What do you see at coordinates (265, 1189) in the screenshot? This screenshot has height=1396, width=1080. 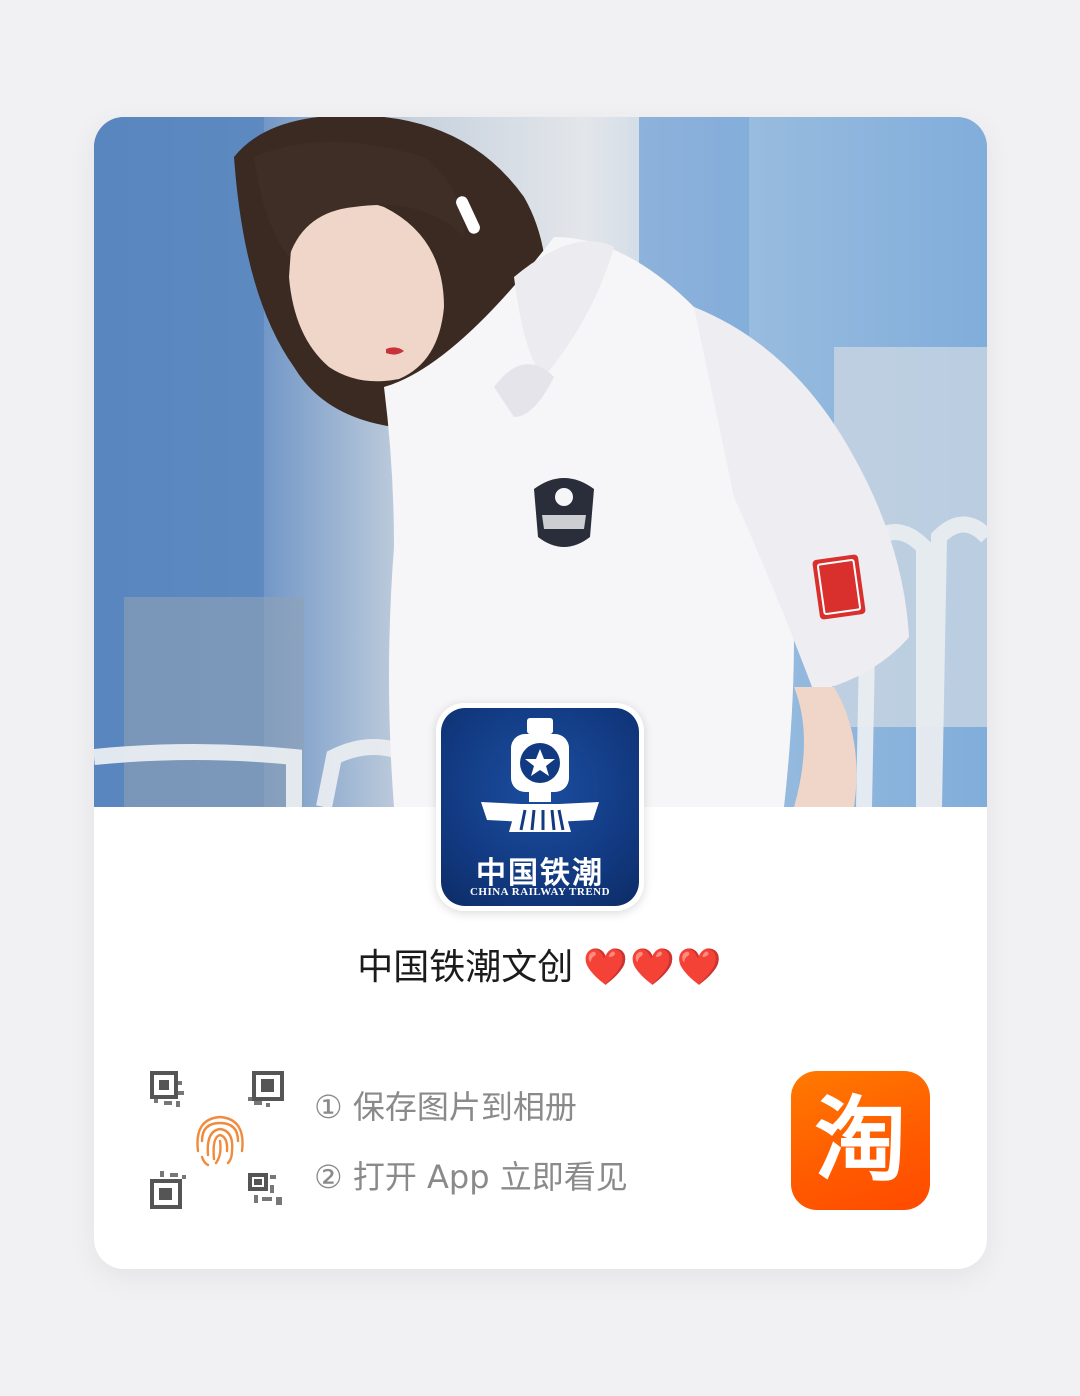 I see `qr-corner-bottom-right-icon` at bounding box center [265, 1189].